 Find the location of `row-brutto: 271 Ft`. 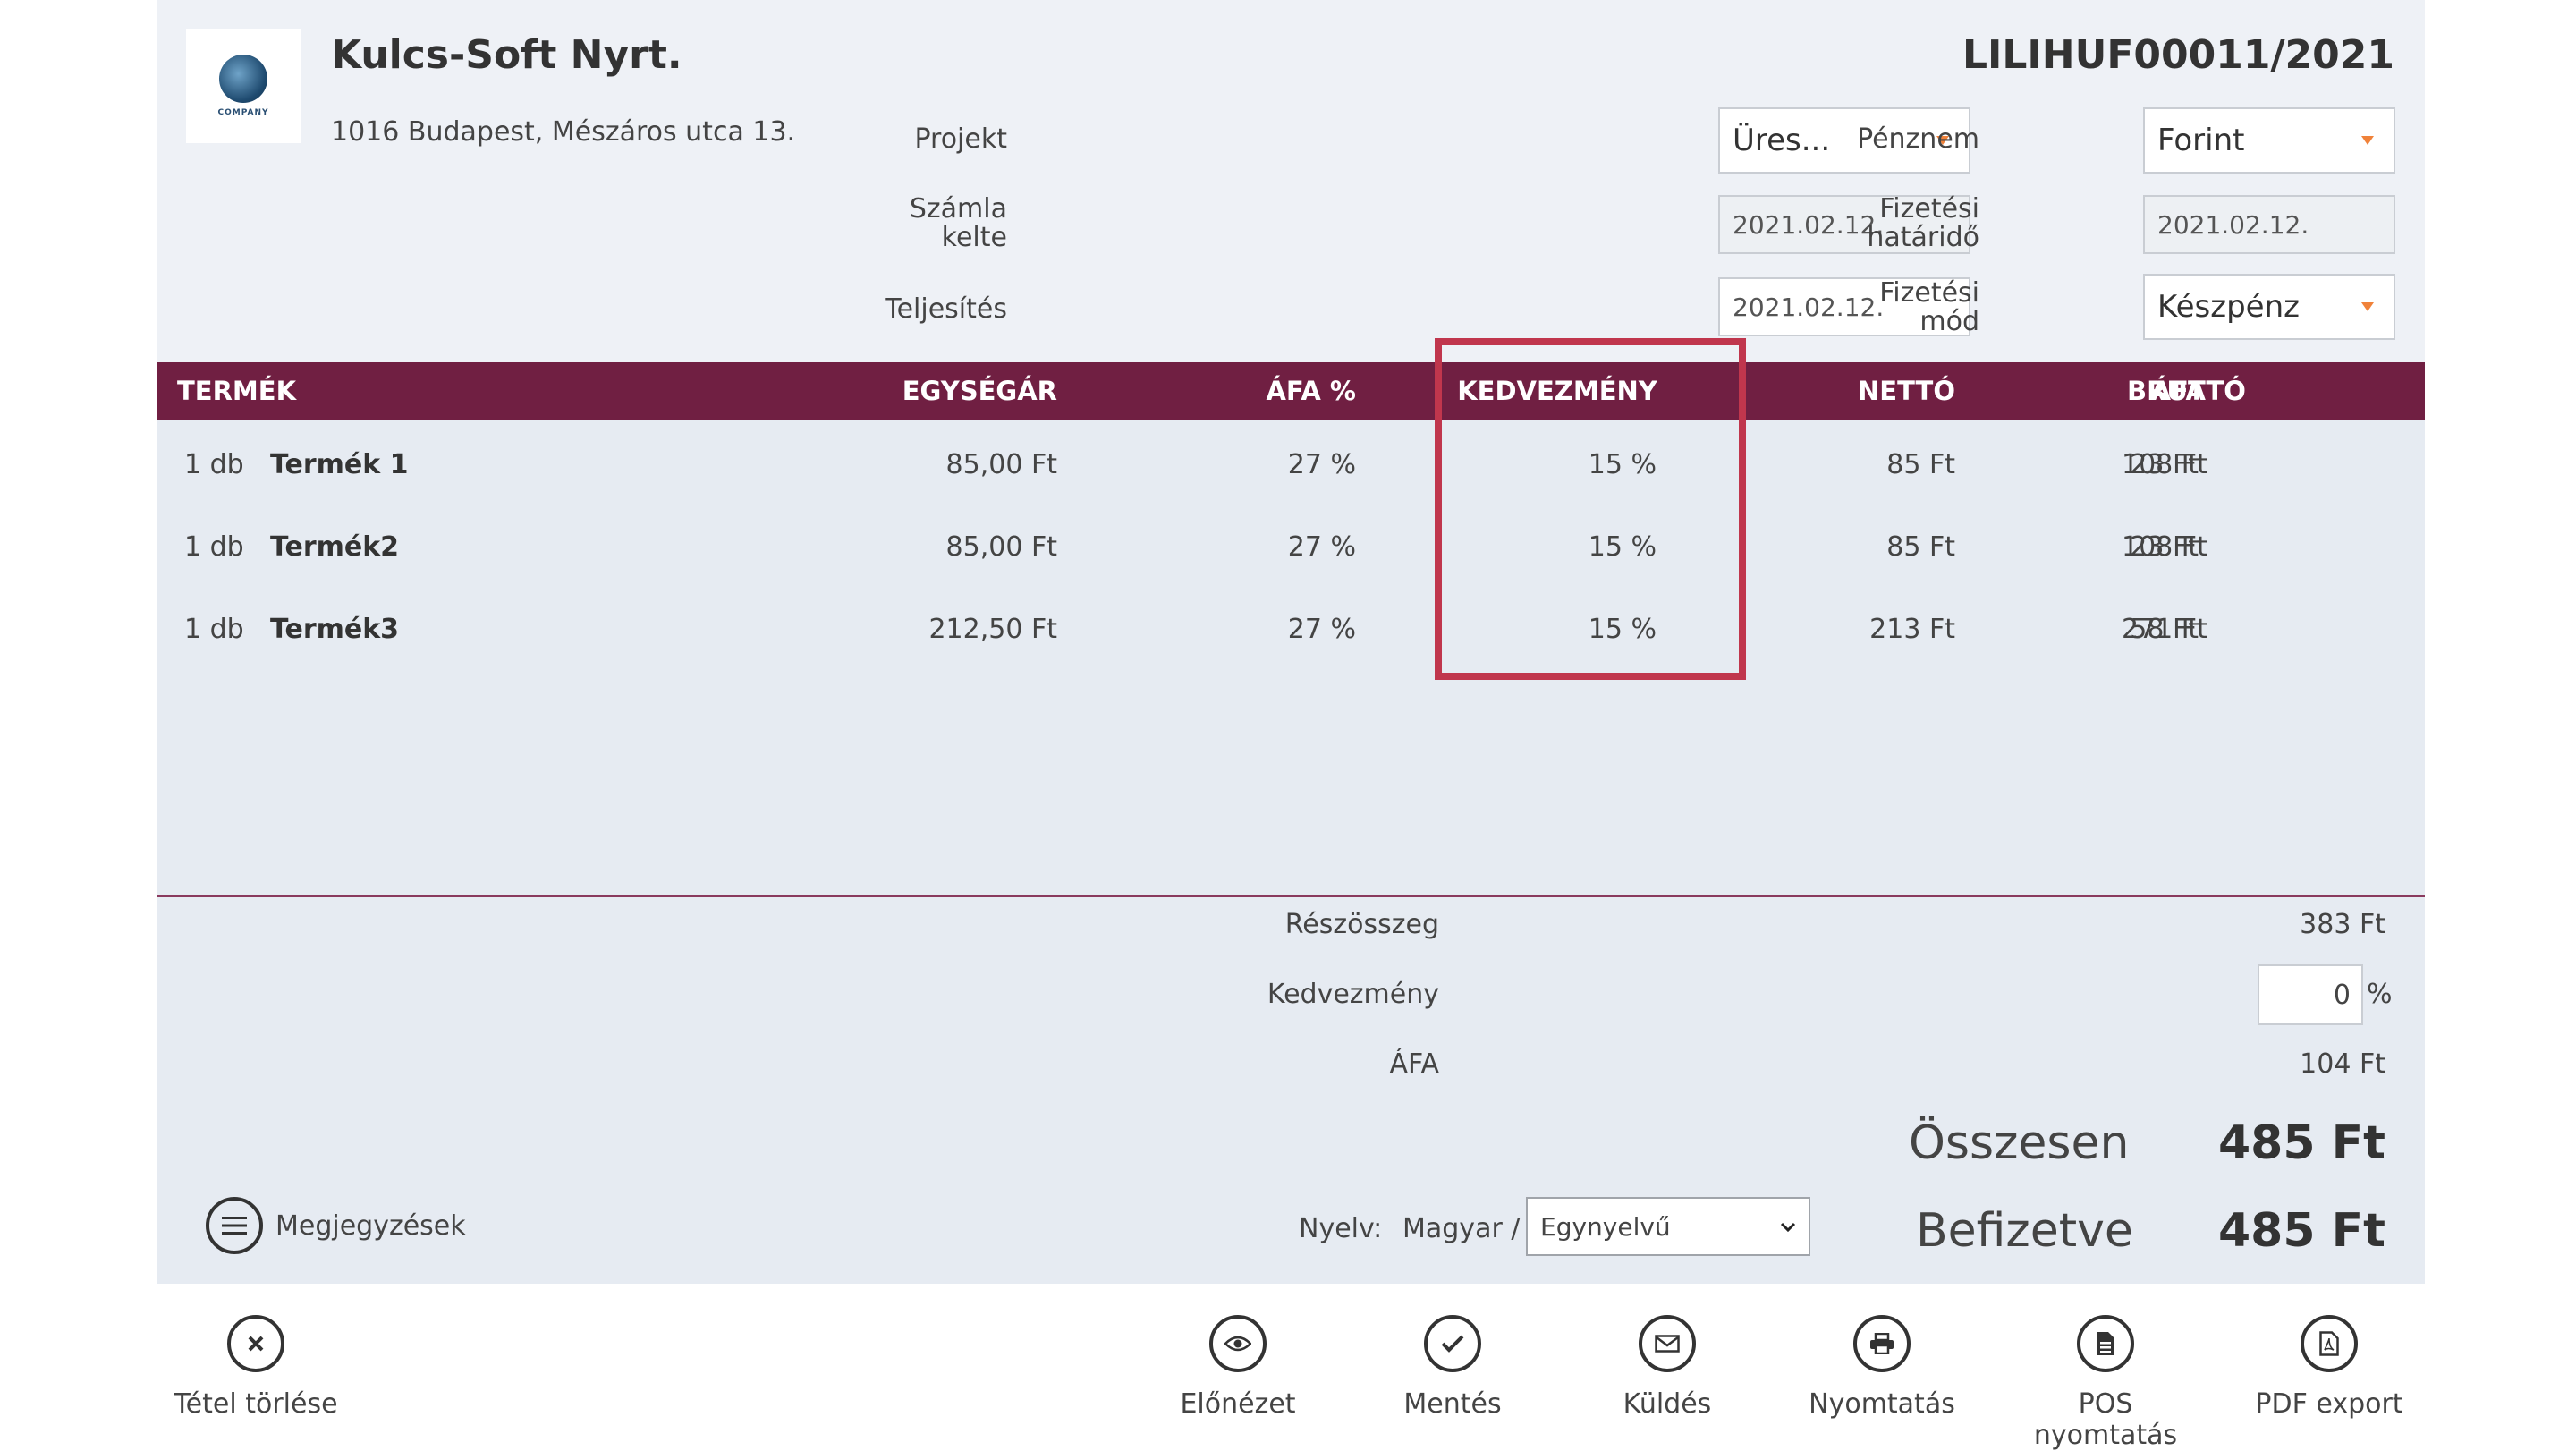

row-brutto: 271 Ft is located at coordinates (2164, 629).